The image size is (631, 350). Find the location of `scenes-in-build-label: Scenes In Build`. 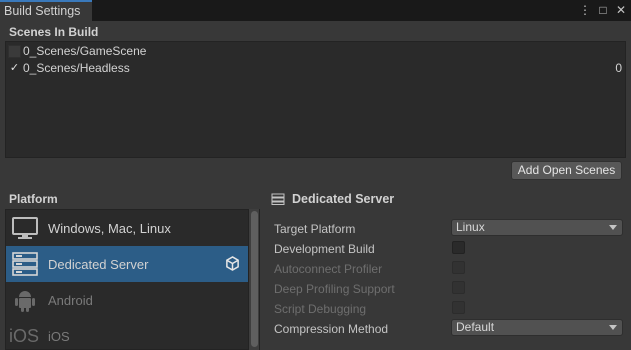

scenes-in-build-label: Scenes In Build is located at coordinates (54, 32).